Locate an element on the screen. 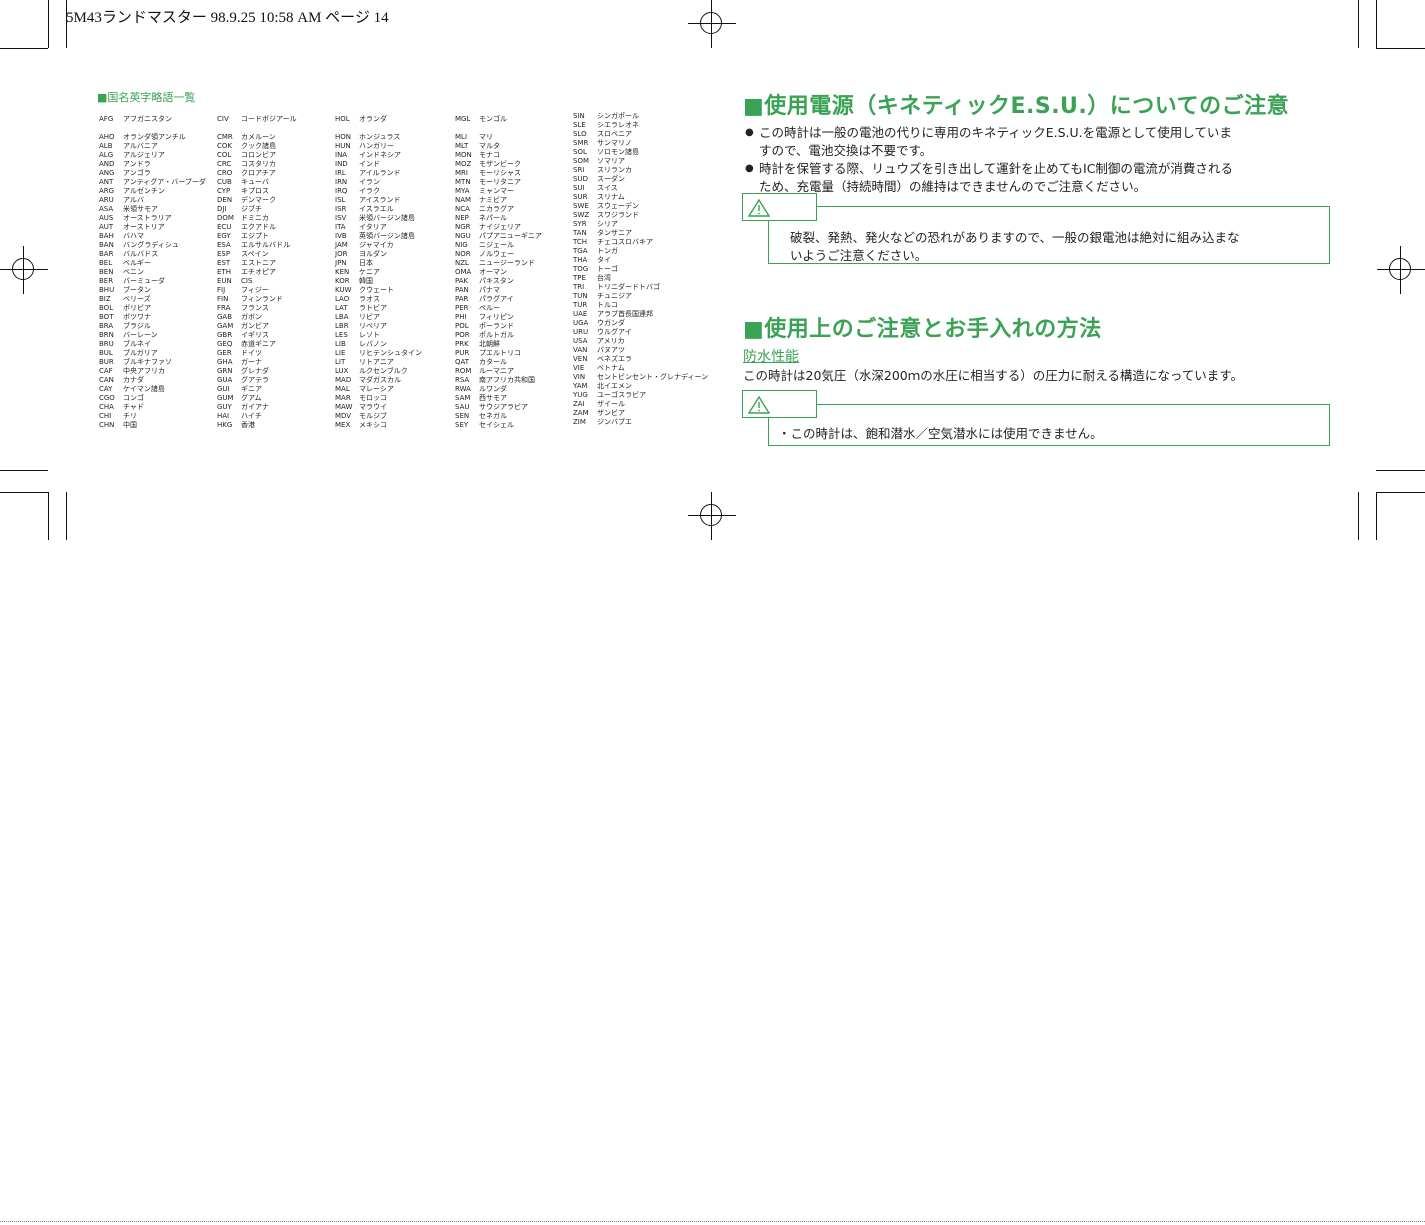  country-code: NCA is located at coordinates (462, 209).